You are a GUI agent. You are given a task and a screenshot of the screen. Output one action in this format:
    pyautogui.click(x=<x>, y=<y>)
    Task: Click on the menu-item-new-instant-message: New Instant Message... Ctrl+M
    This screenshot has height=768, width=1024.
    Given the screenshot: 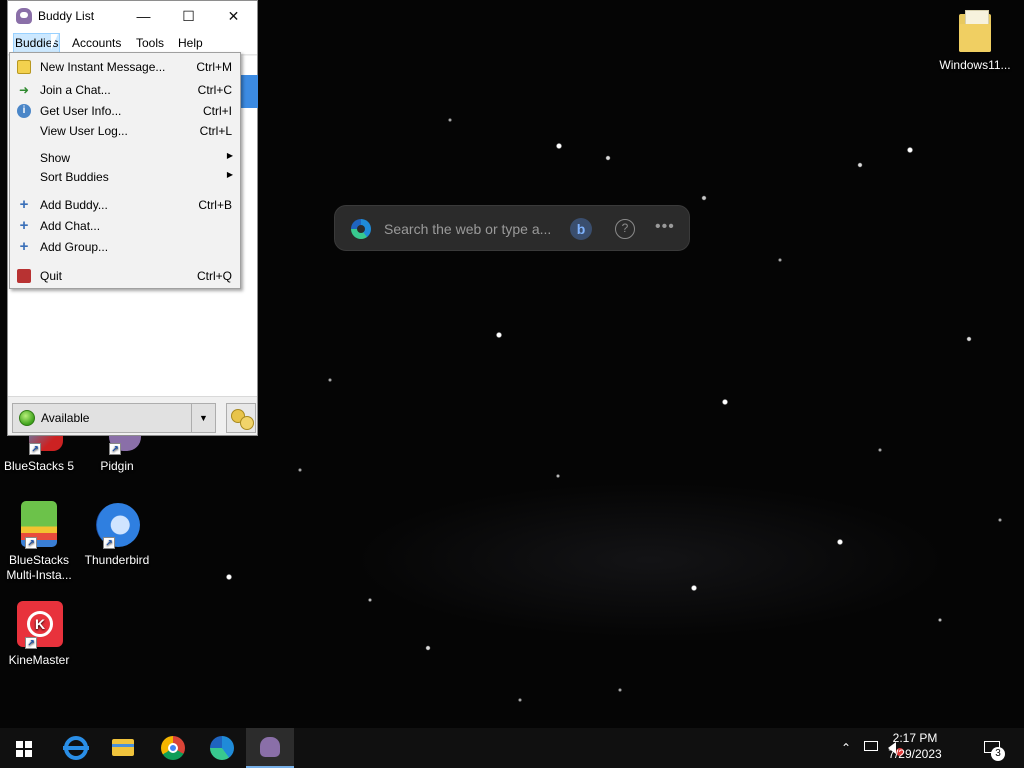 What is the action you would take?
    pyautogui.click(x=125, y=67)
    